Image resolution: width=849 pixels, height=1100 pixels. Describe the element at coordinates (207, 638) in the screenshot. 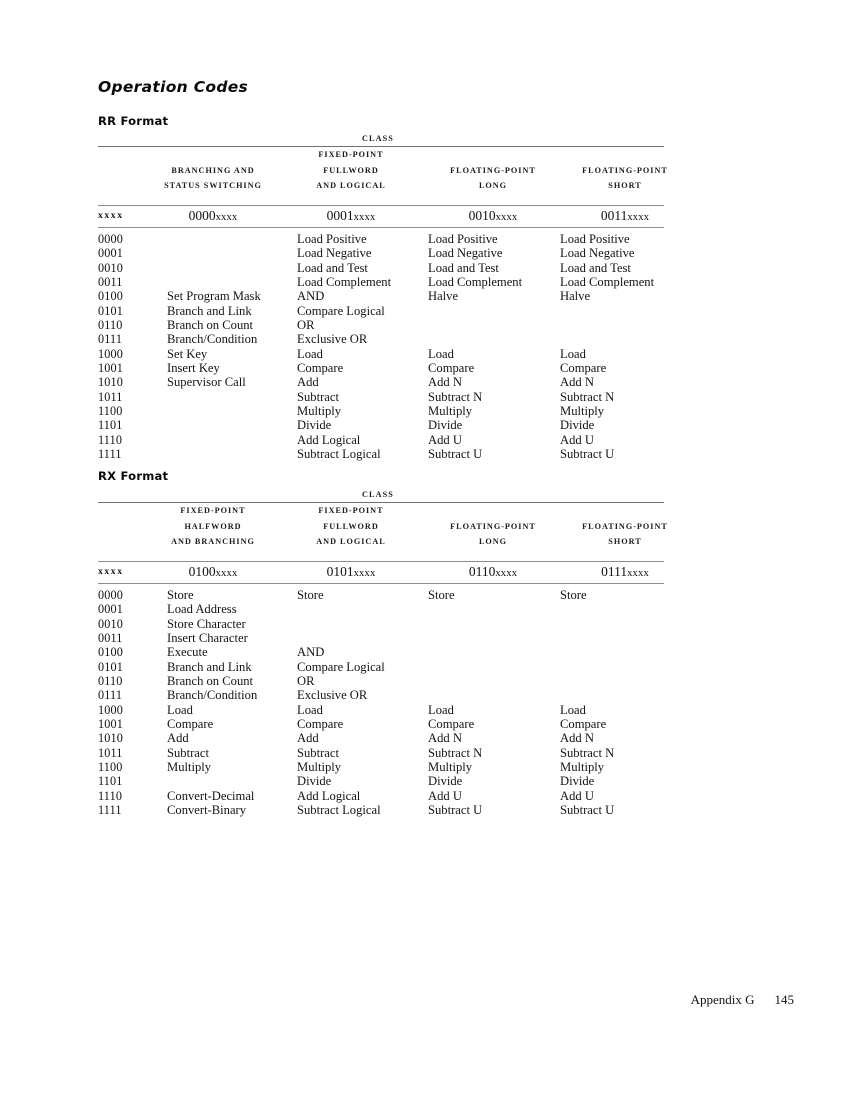

I see `row-instruction: Insert Character` at that location.